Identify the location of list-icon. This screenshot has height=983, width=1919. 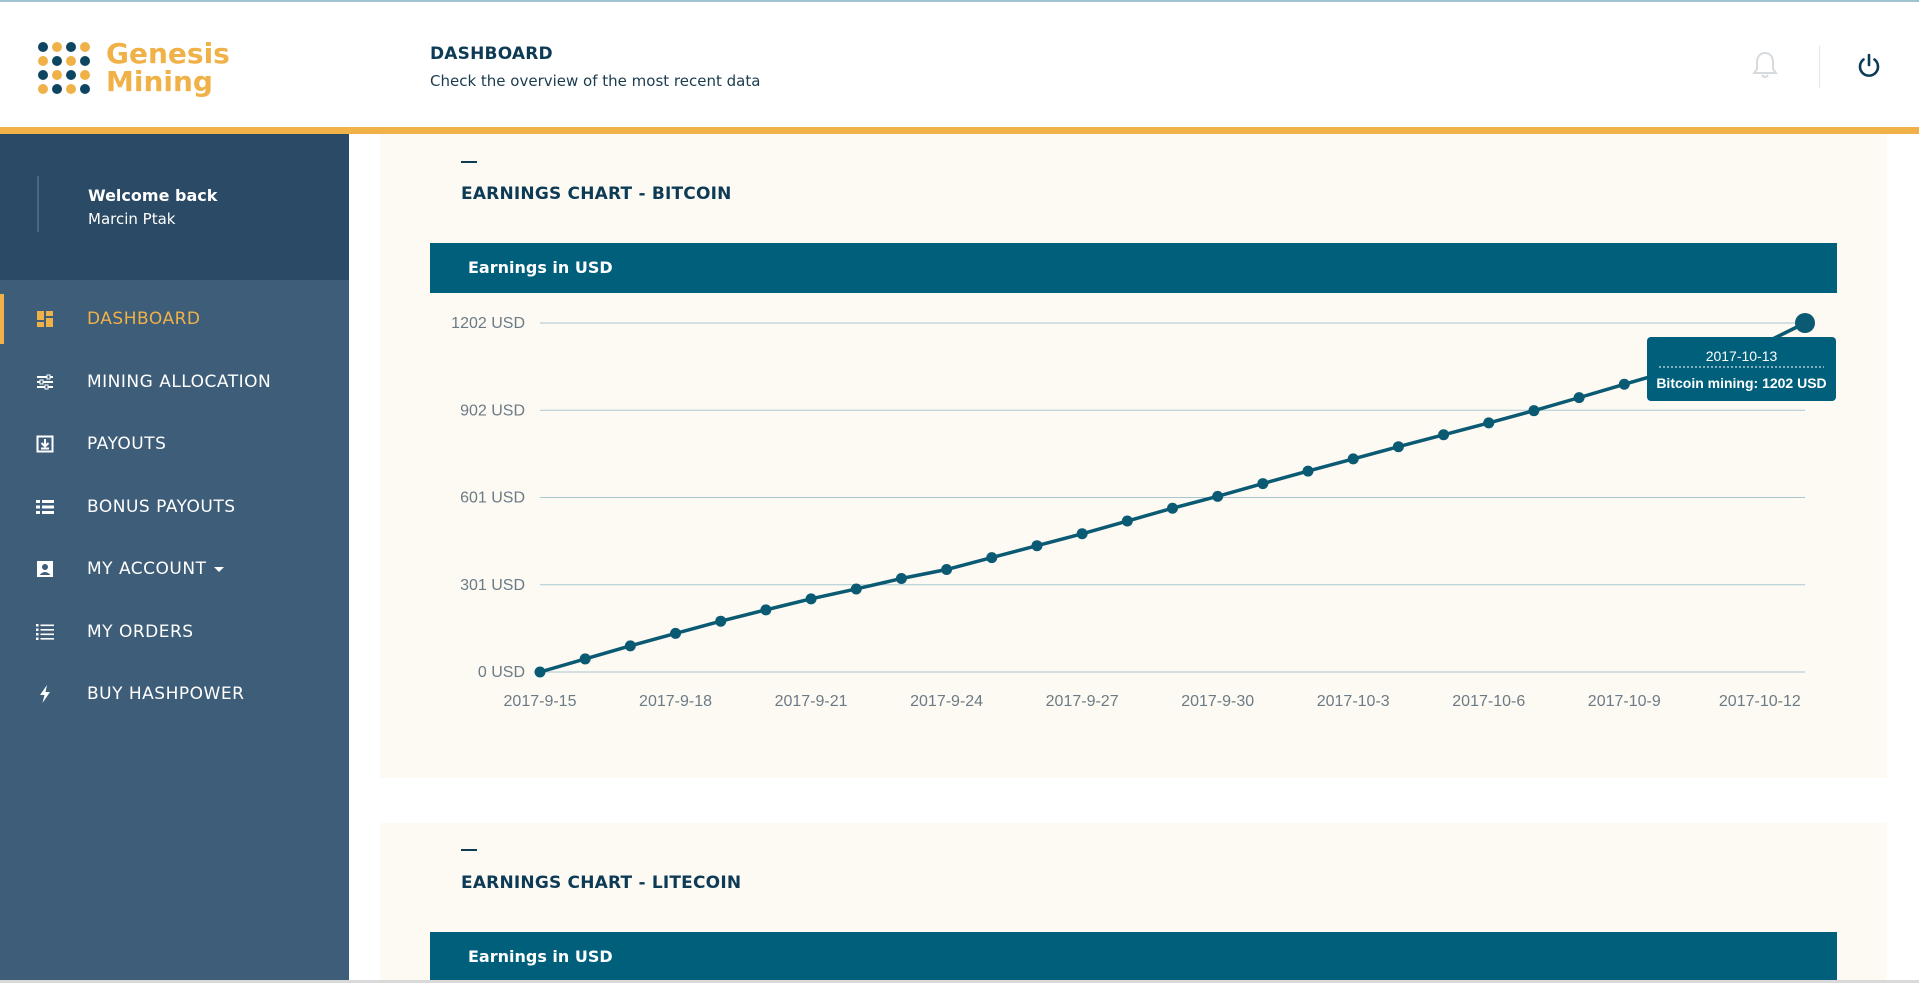
(45, 507).